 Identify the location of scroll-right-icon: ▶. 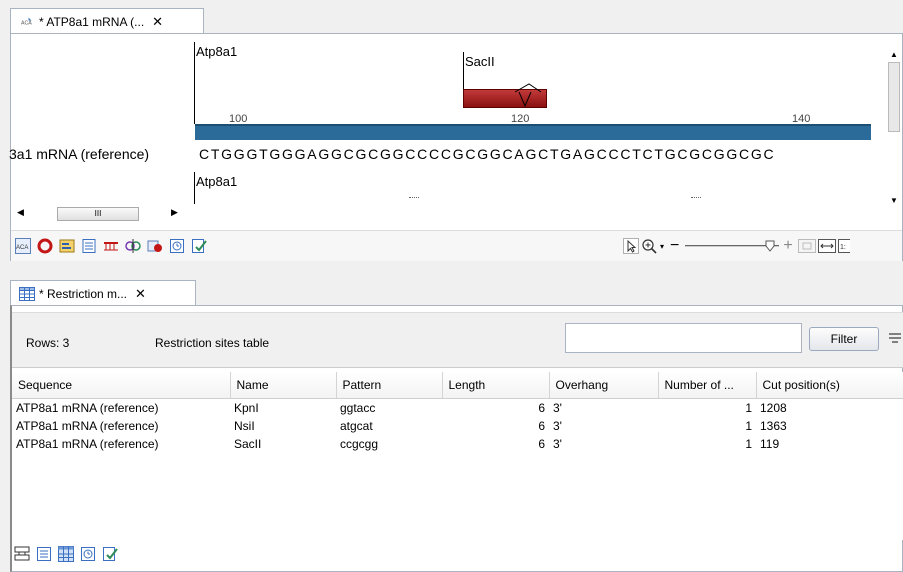
(174, 212).